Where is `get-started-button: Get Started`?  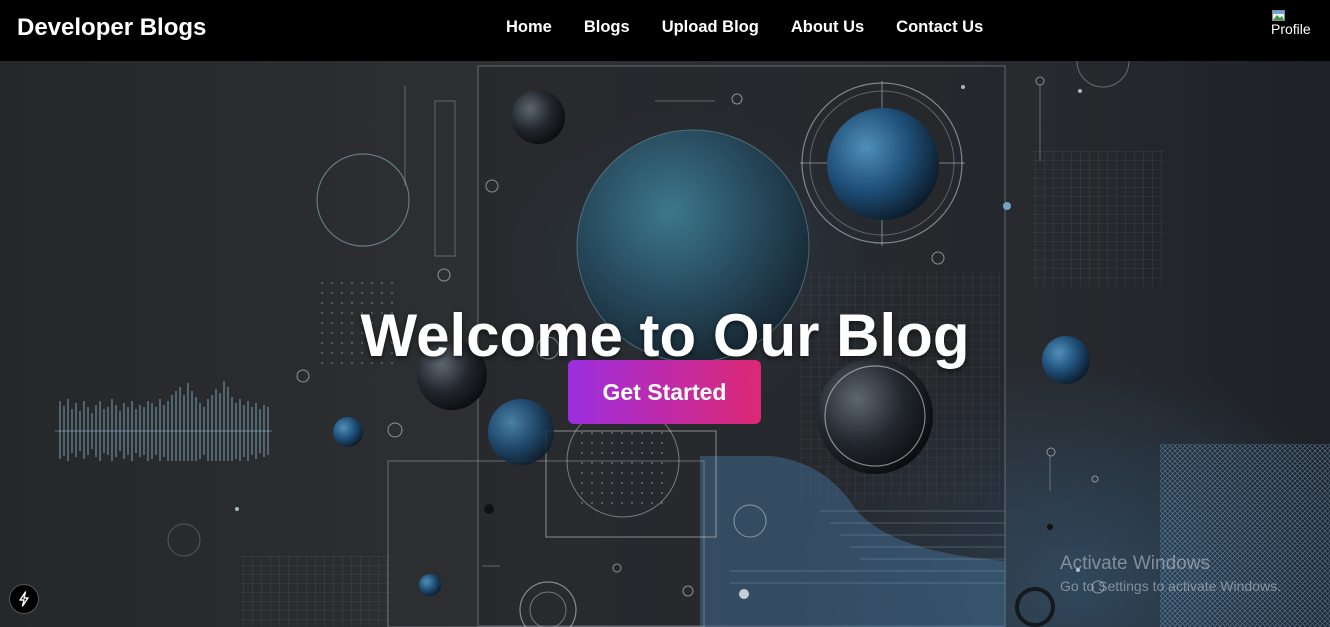
get-started-button: Get Started is located at coordinates (664, 392).